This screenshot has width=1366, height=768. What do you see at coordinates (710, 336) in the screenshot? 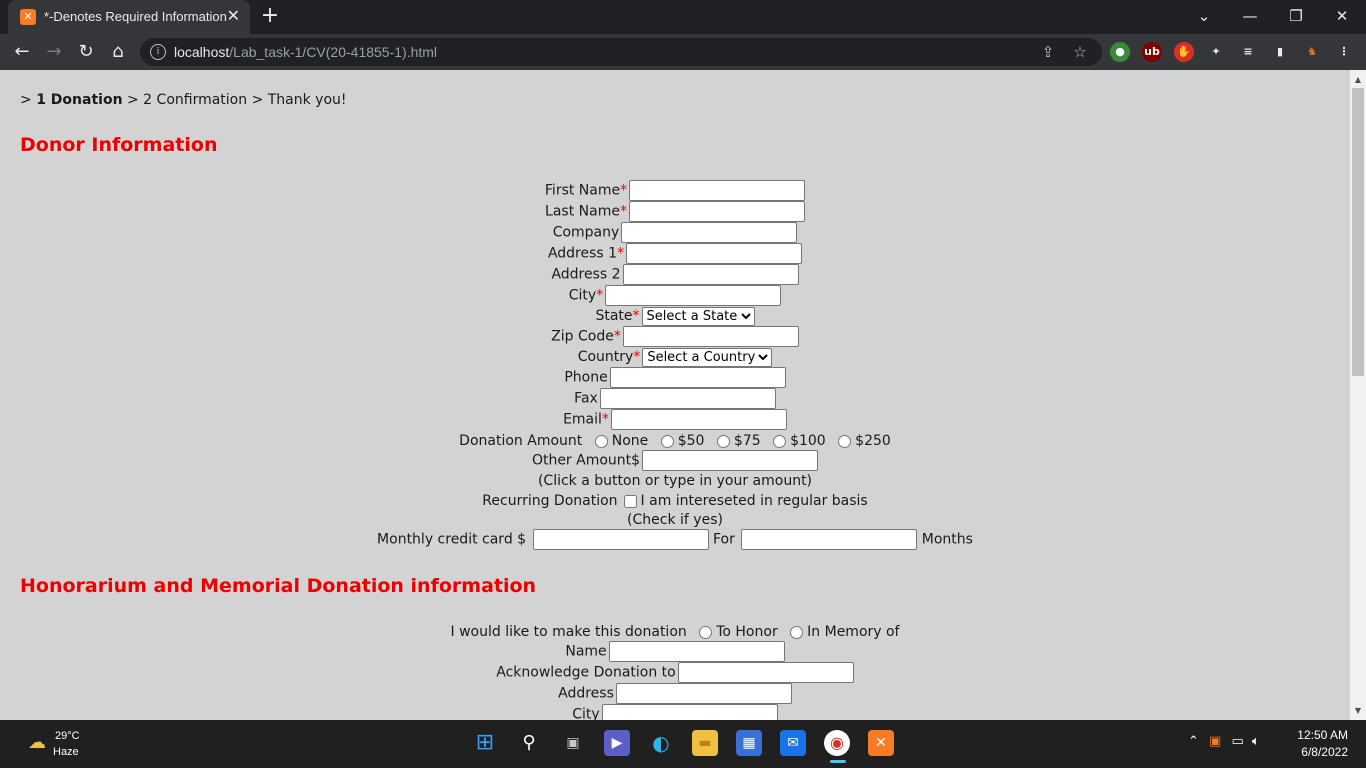
I see `zip-code-field` at bounding box center [710, 336].